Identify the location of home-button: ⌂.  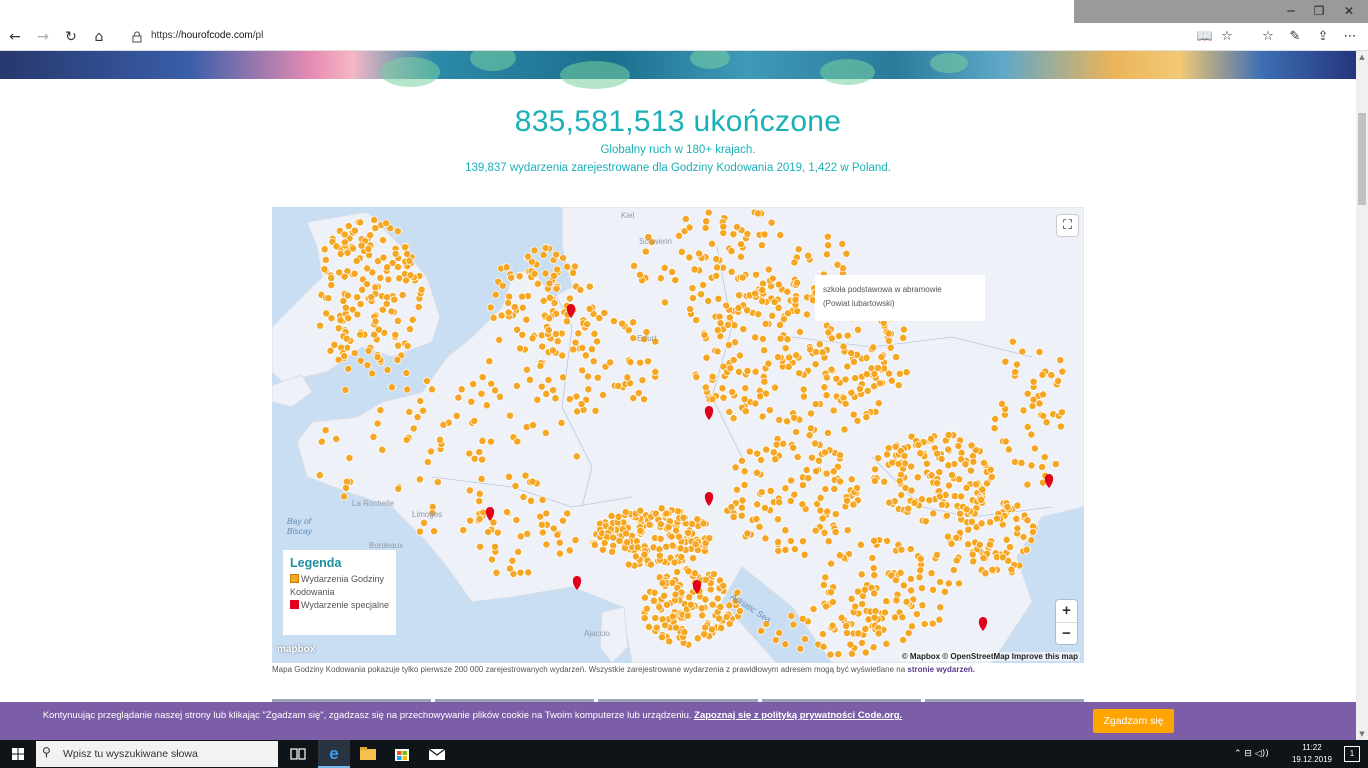
(99, 37).